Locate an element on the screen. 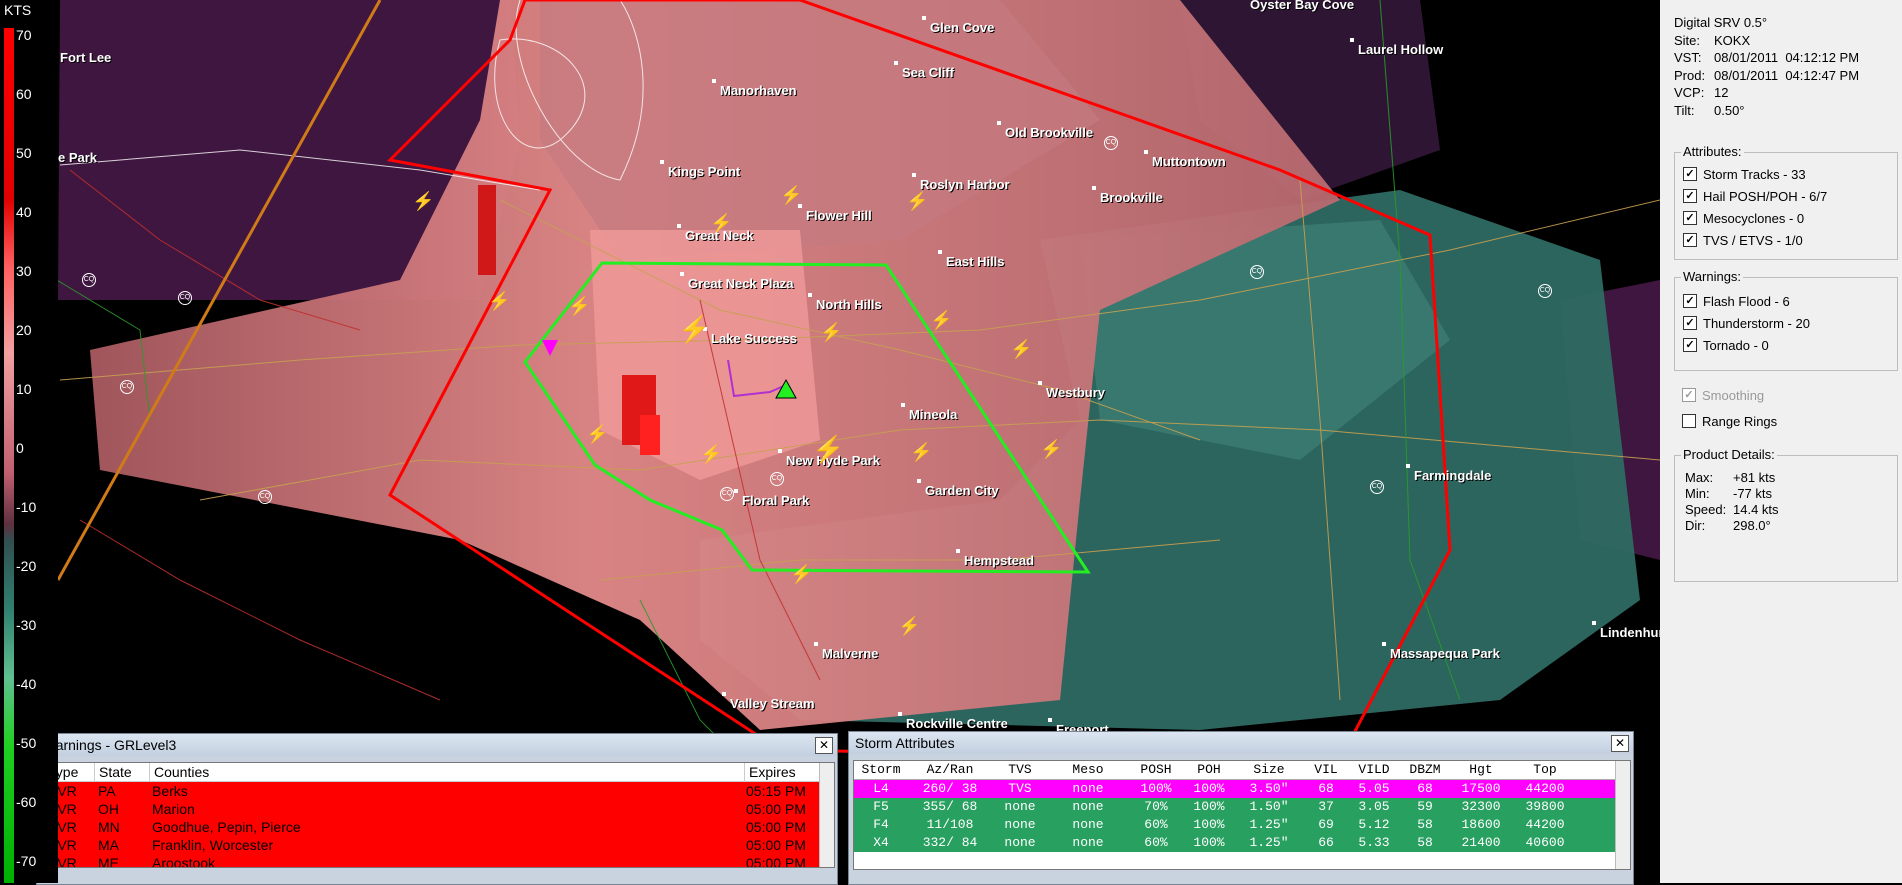 The image size is (1902, 885). storm-cell: 18600 is located at coordinates (1481, 824).